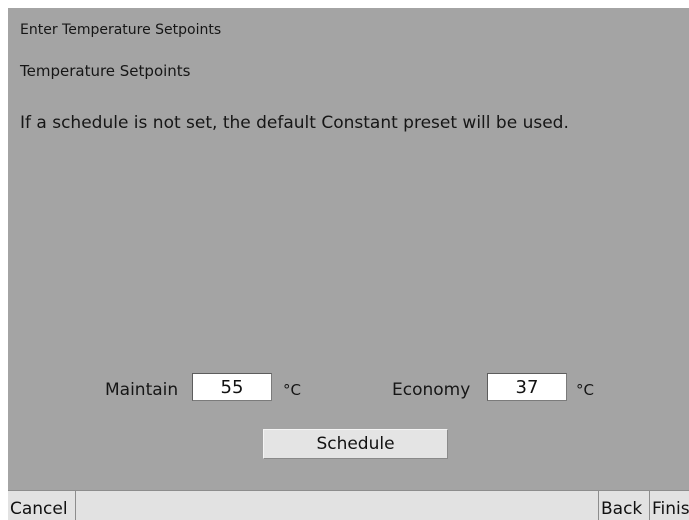 This screenshot has height=520, width=689. I want to click on button-bar: Cancel Back Finis, so click(348, 505).